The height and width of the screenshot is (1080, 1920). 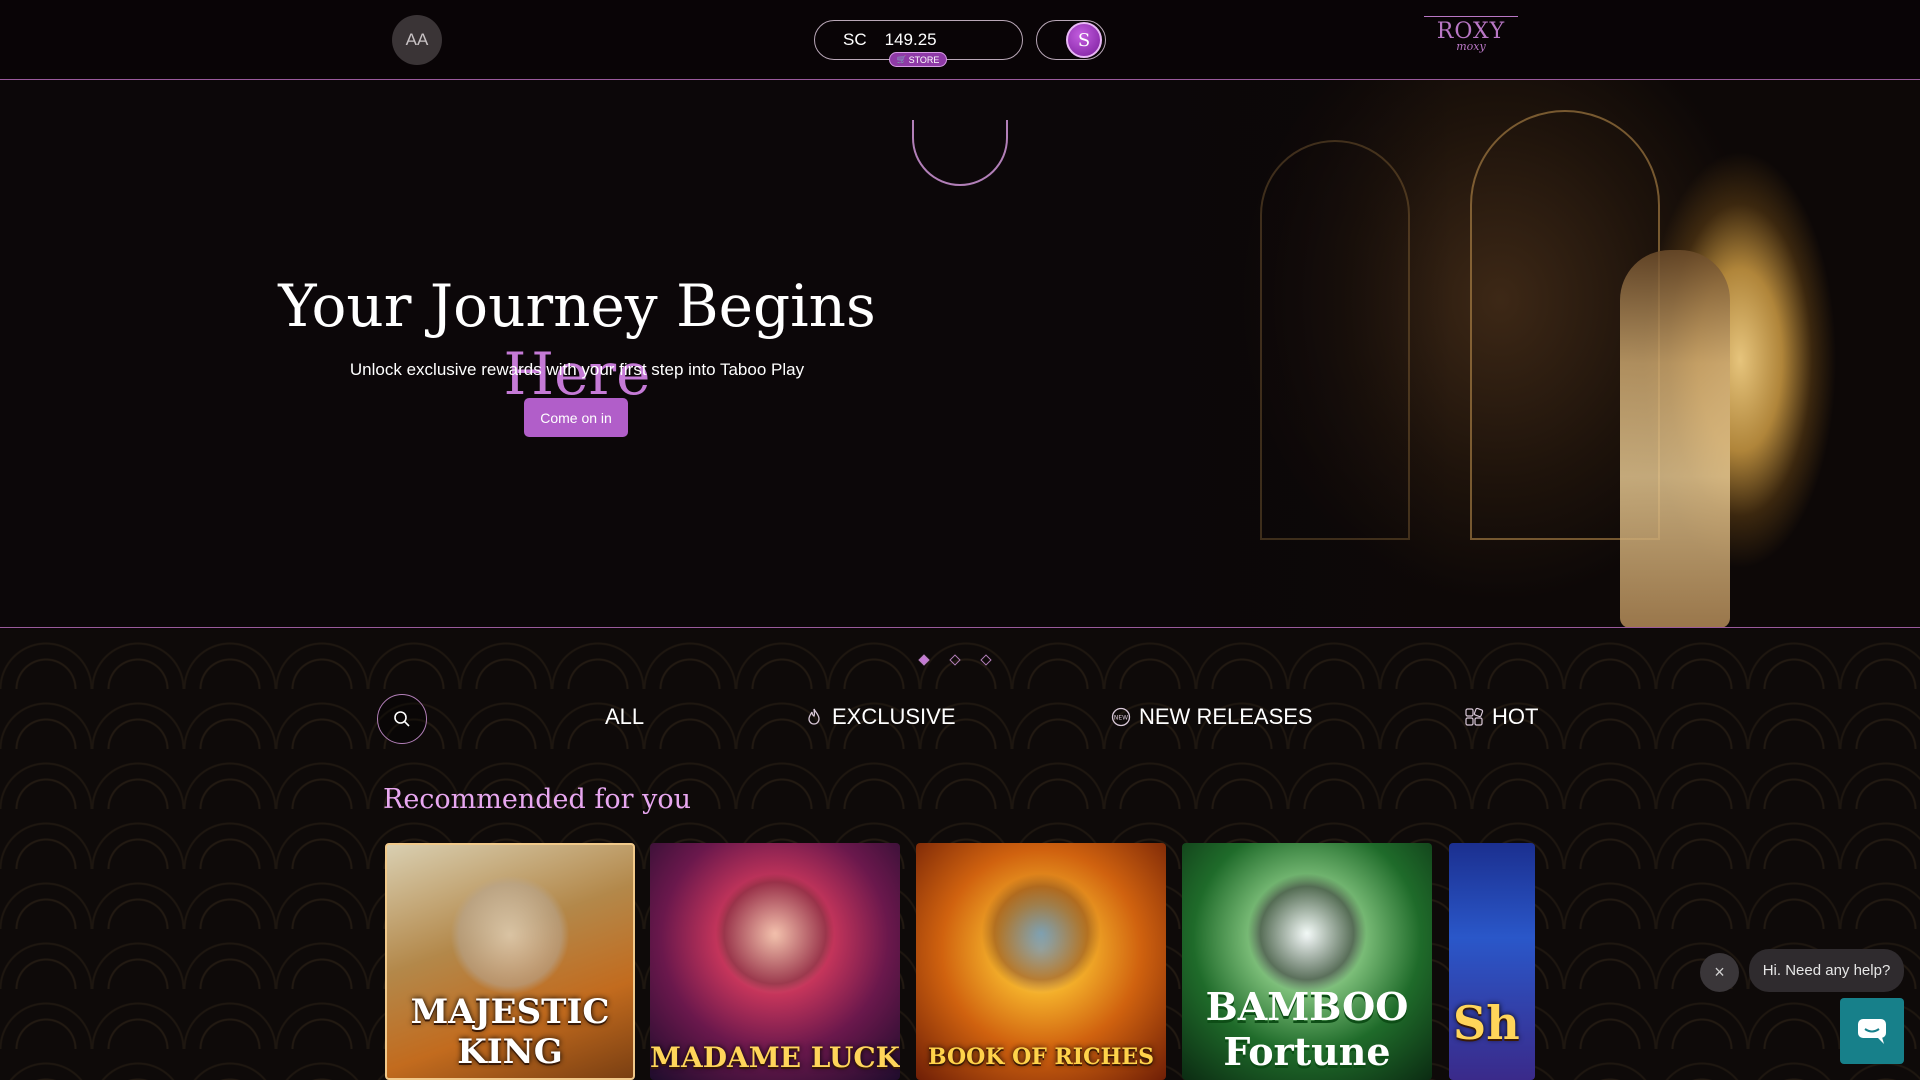 What do you see at coordinates (1307, 933) in the screenshot?
I see `panda-artwork` at bounding box center [1307, 933].